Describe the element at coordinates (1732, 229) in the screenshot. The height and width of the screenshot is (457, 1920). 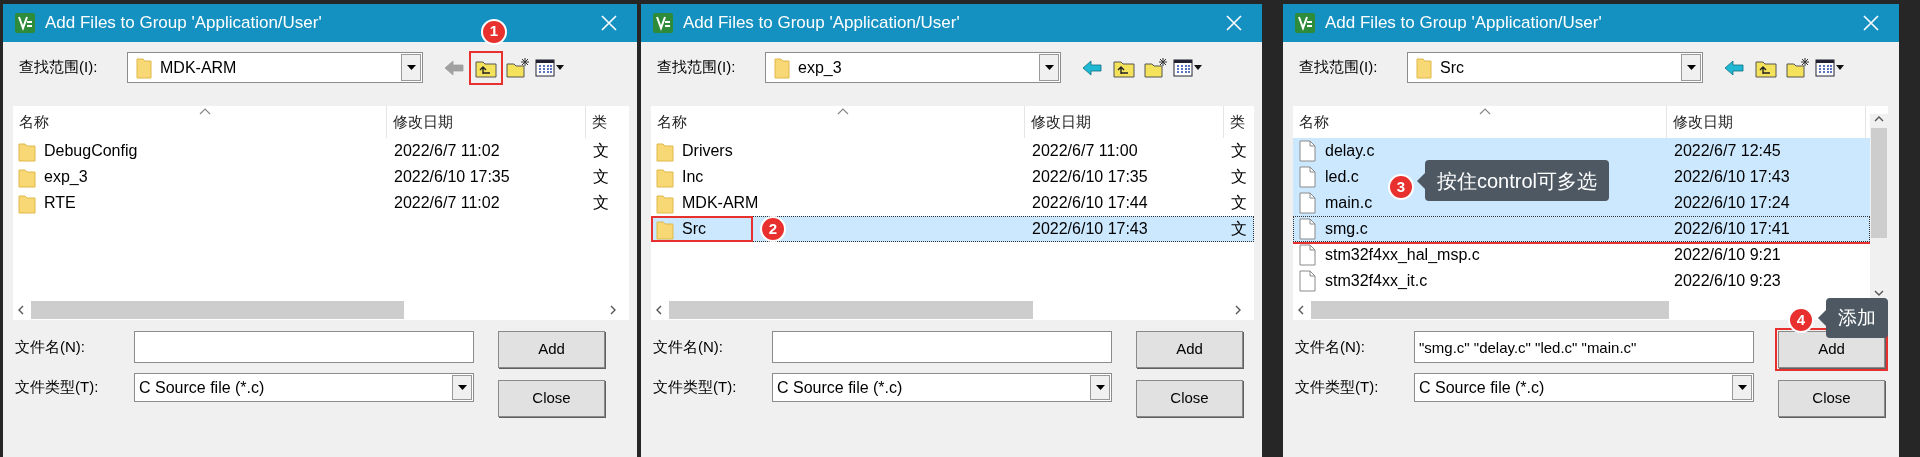
I see `date-cell-text: 2022/6/10 17:41` at that location.